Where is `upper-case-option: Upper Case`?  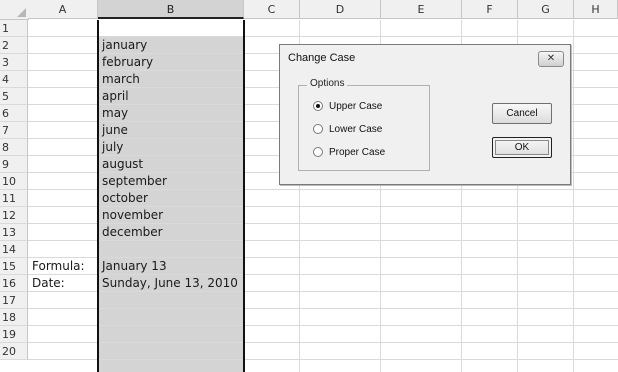 upper-case-option: Upper Case is located at coordinates (347, 106).